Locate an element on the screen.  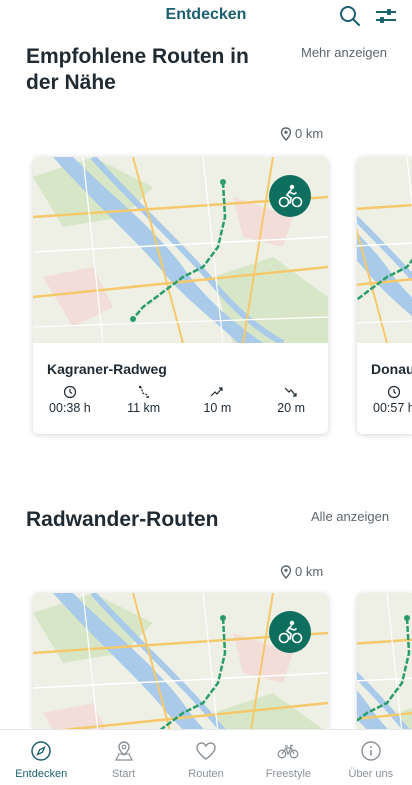
section-title-cycling-tours: Radwander-Routen is located at coordinates (122, 519).